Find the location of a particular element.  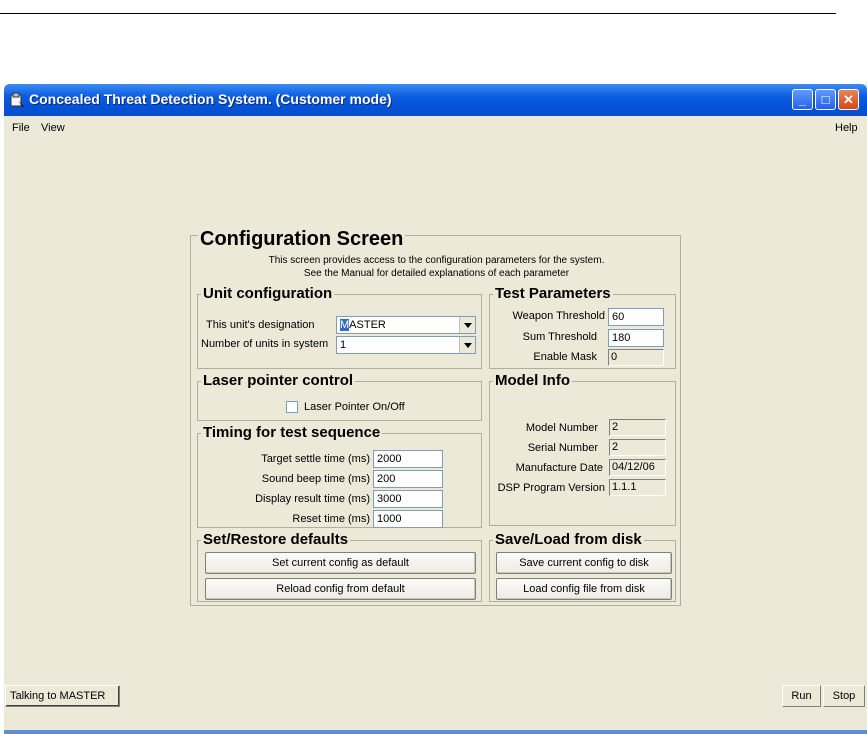

unit-configuration-title: Unit configuration is located at coordinates (268, 293).